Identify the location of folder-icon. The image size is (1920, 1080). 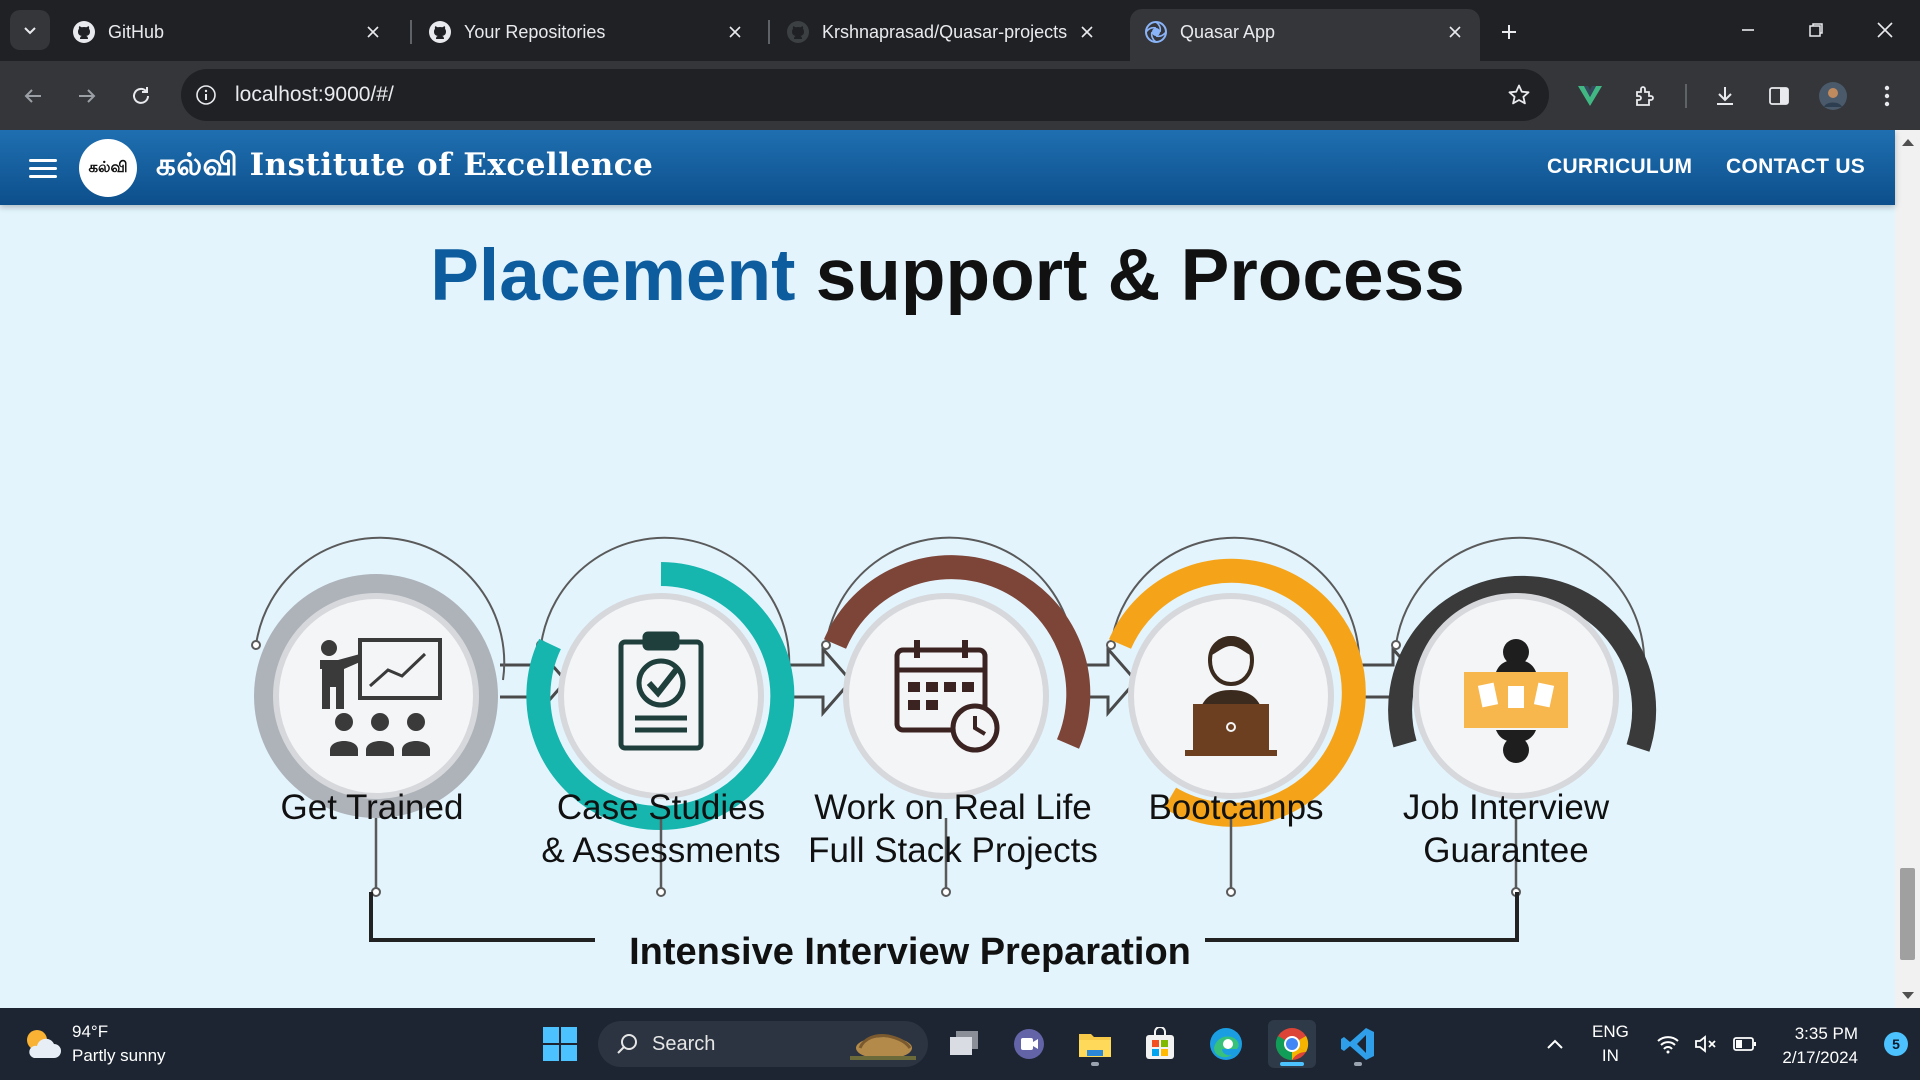
(1095, 1045).